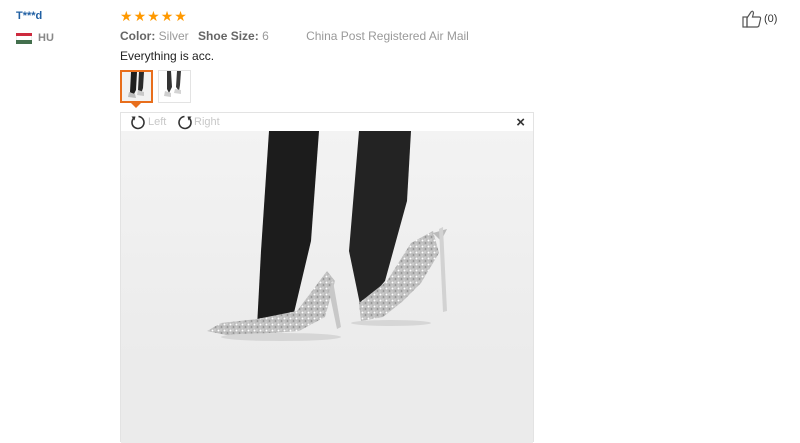 The image size is (800, 443). I want to click on shipping-method: China Post Registered Air Mail, so click(387, 36).